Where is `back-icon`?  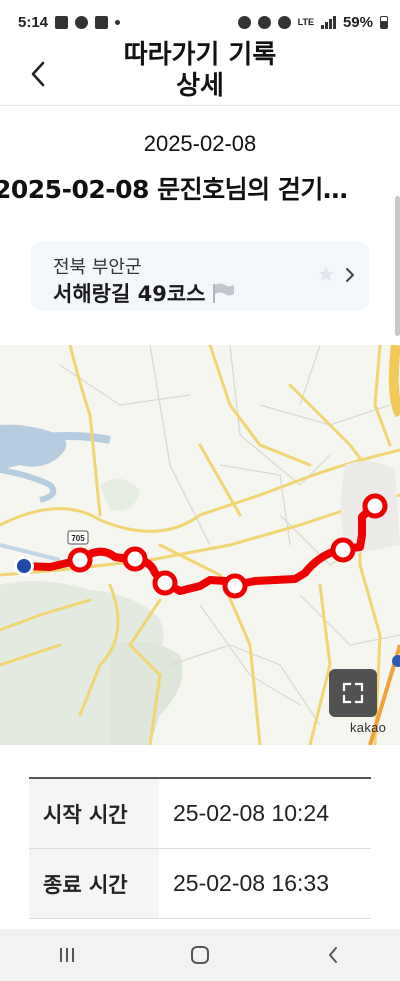 back-icon is located at coordinates (333, 955).